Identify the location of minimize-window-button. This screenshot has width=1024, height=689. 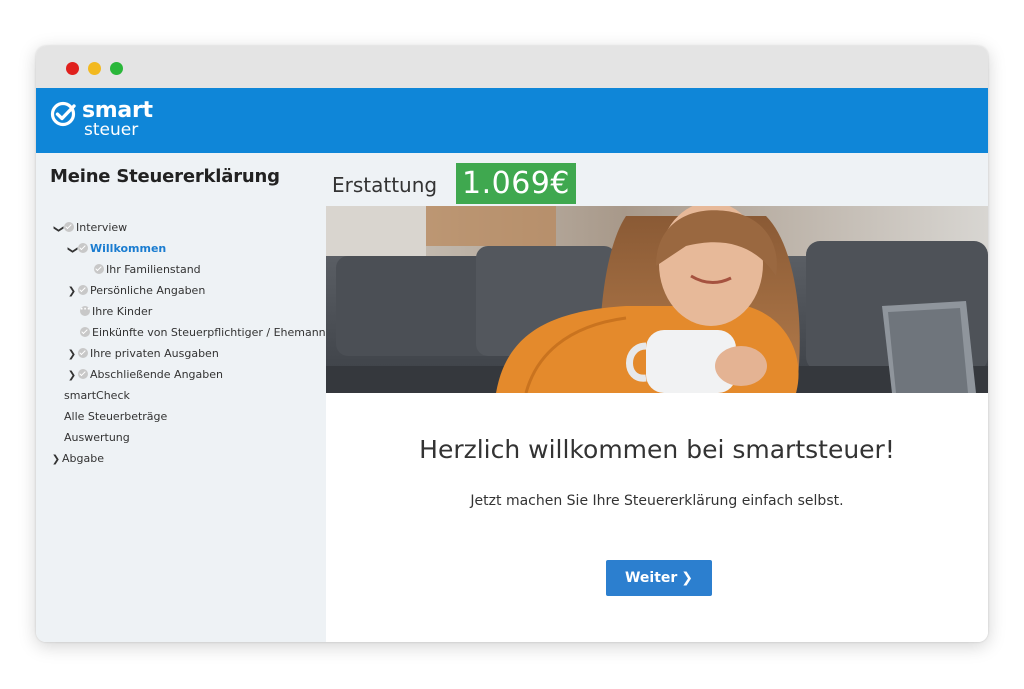
(94, 68).